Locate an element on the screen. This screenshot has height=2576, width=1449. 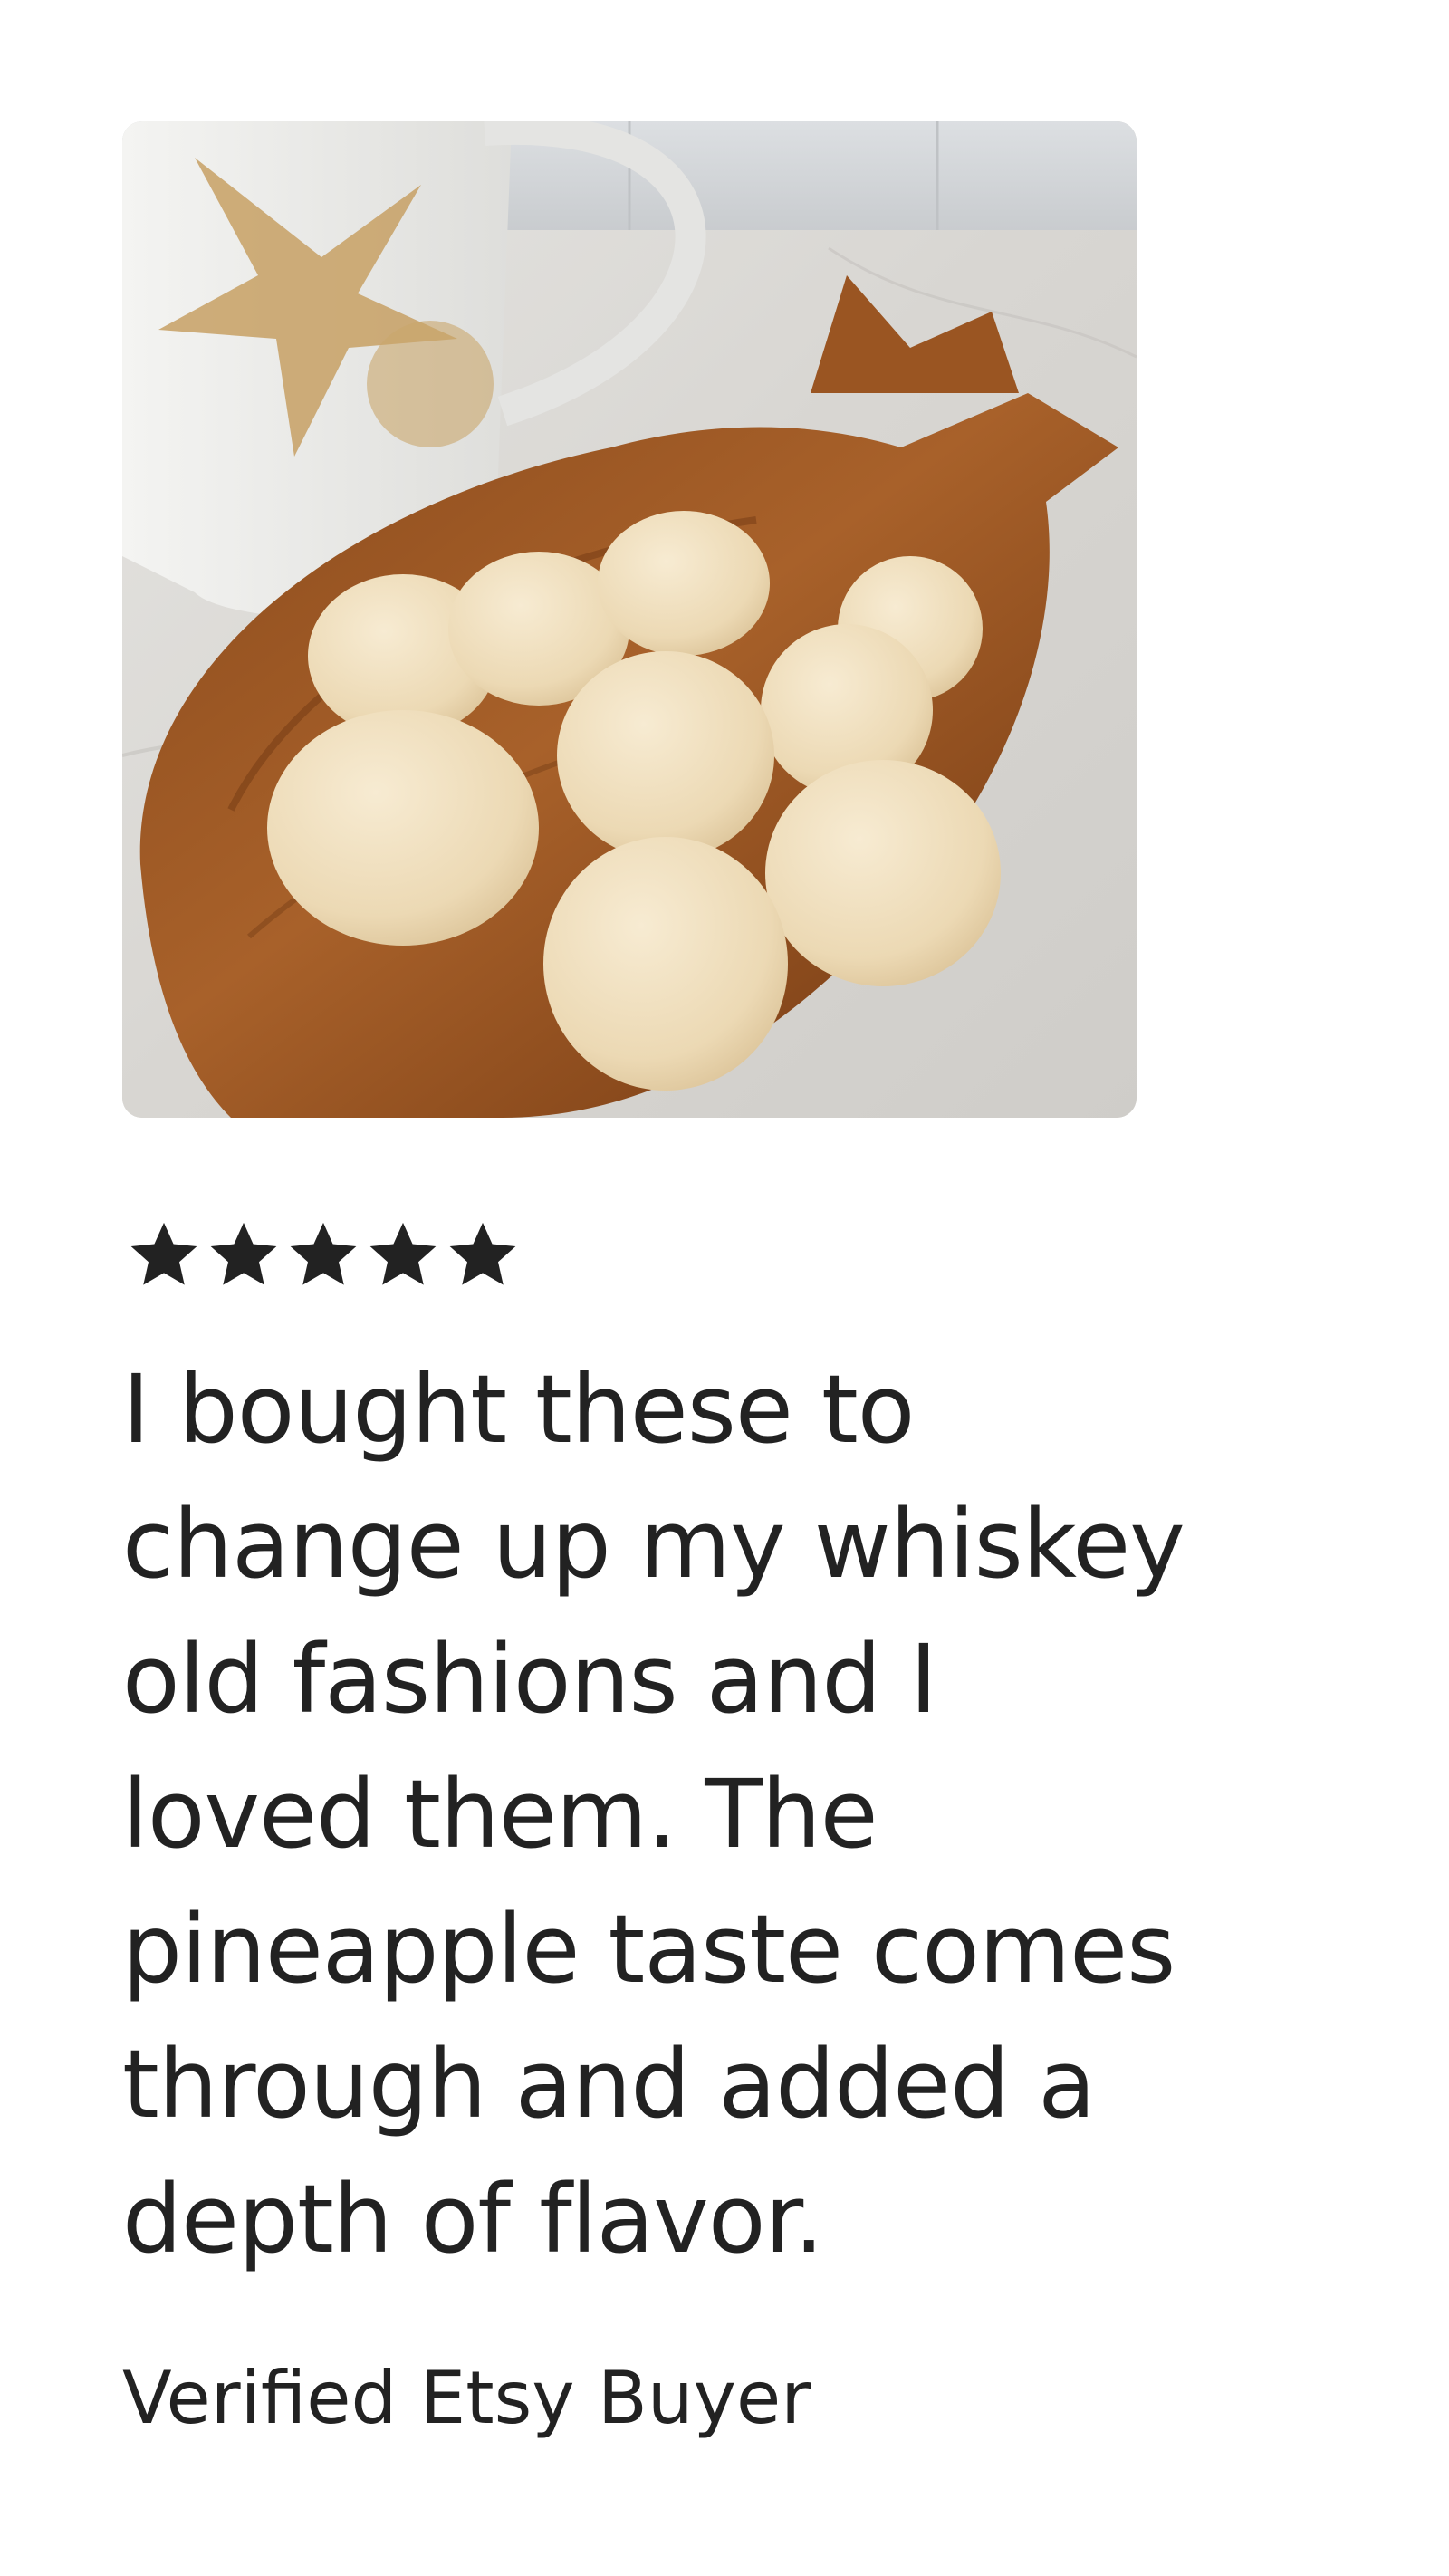
review-text-line: pineapple taste comes is located at coordinates (649, 1949).